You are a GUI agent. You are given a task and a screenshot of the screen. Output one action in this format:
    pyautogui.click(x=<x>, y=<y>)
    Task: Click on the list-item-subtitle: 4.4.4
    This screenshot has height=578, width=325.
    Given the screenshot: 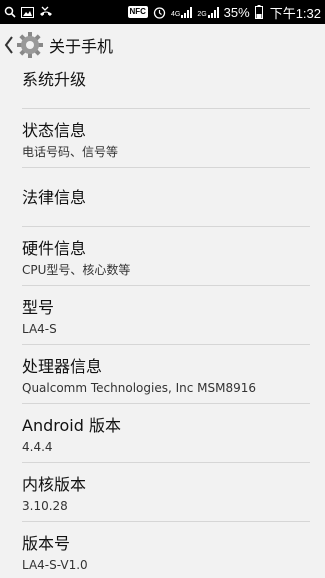 What is the action you would take?
    pyautogui.click(x=37, y=447)
    